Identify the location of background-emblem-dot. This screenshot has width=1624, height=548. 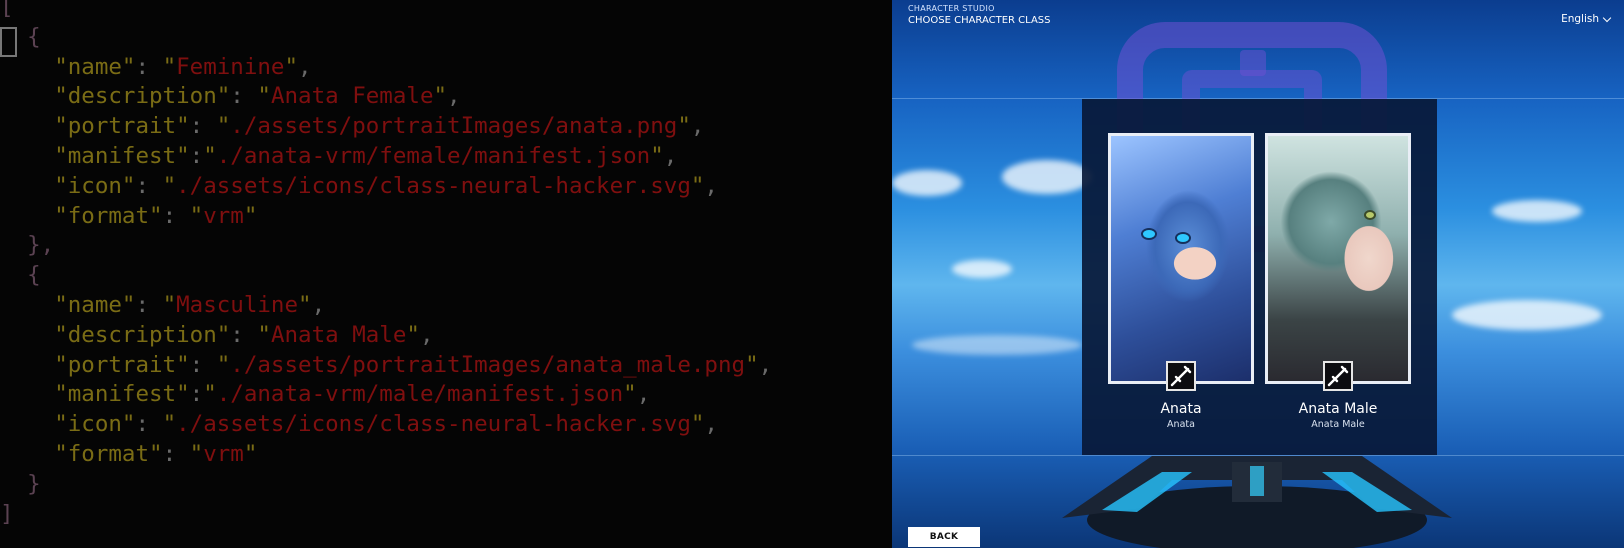
(1253, 63).